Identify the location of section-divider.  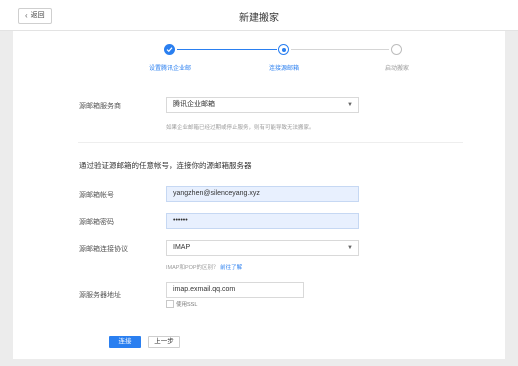
(270, 142).